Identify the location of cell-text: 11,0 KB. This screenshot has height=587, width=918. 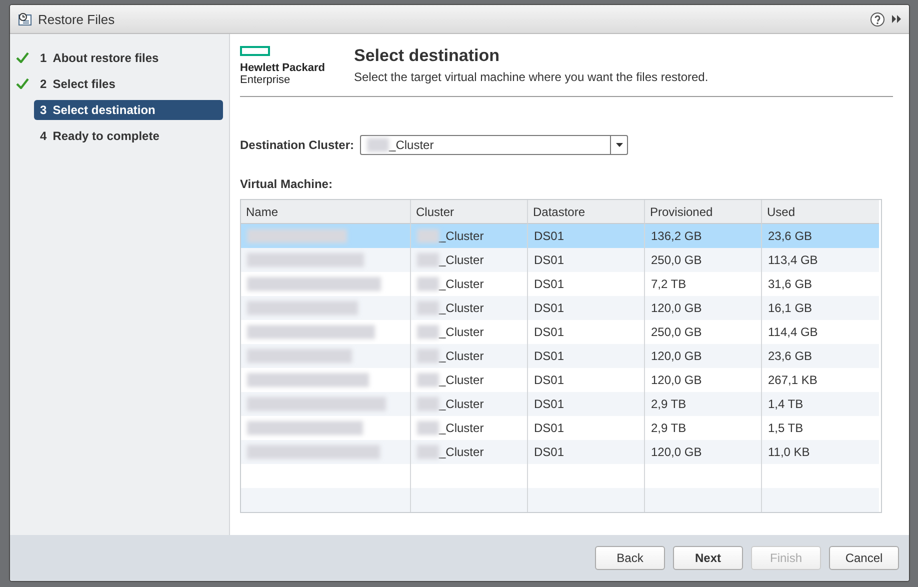
(789, 452).